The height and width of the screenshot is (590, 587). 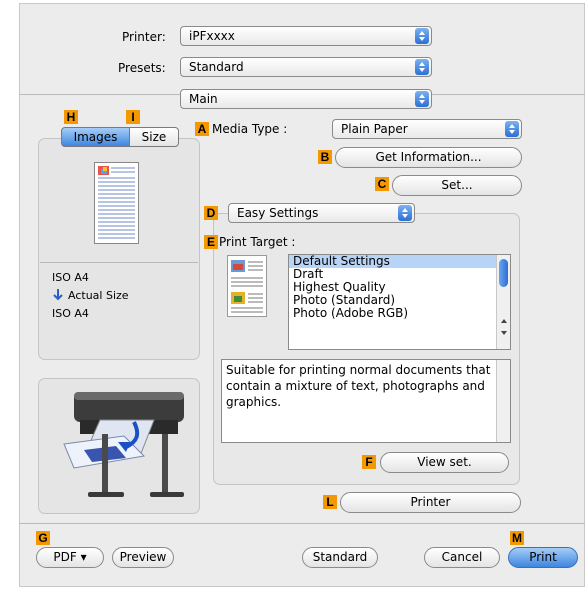 What do you see at coordinates (278, 213) in the screenshot?
I see `easy-settings-select-value: Easy Settings` at bounding box center [278, 213].